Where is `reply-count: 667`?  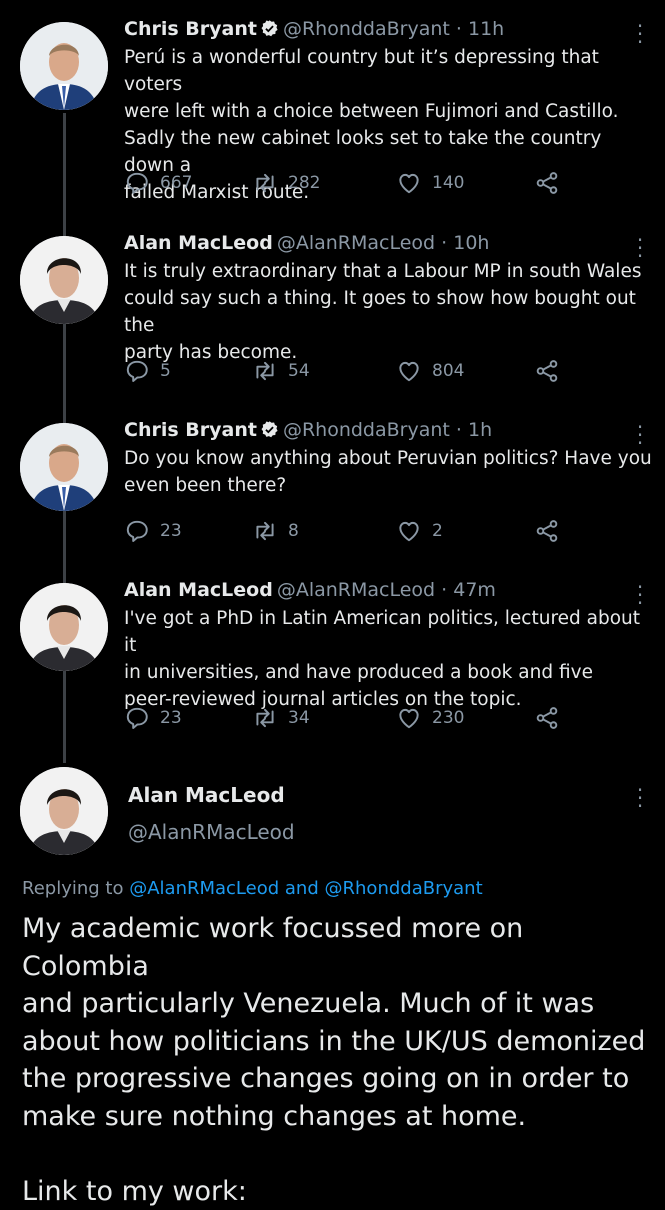 reply-count: 667 is located at coordinates (176, 183).